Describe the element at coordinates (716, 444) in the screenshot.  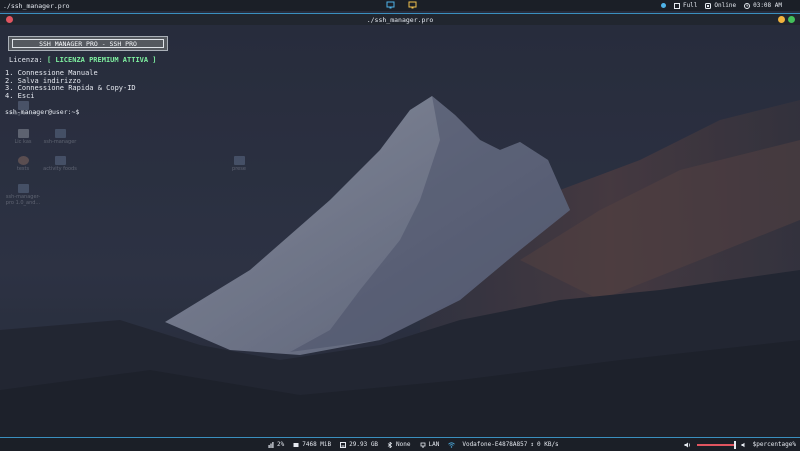
I see `volume-slider` at that location.